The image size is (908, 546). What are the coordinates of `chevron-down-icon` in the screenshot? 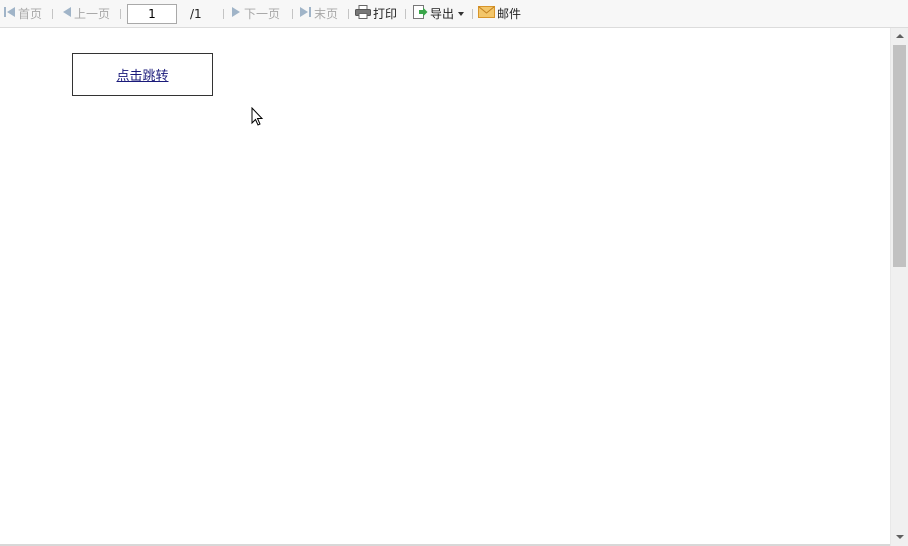 It's located at (461, 14).